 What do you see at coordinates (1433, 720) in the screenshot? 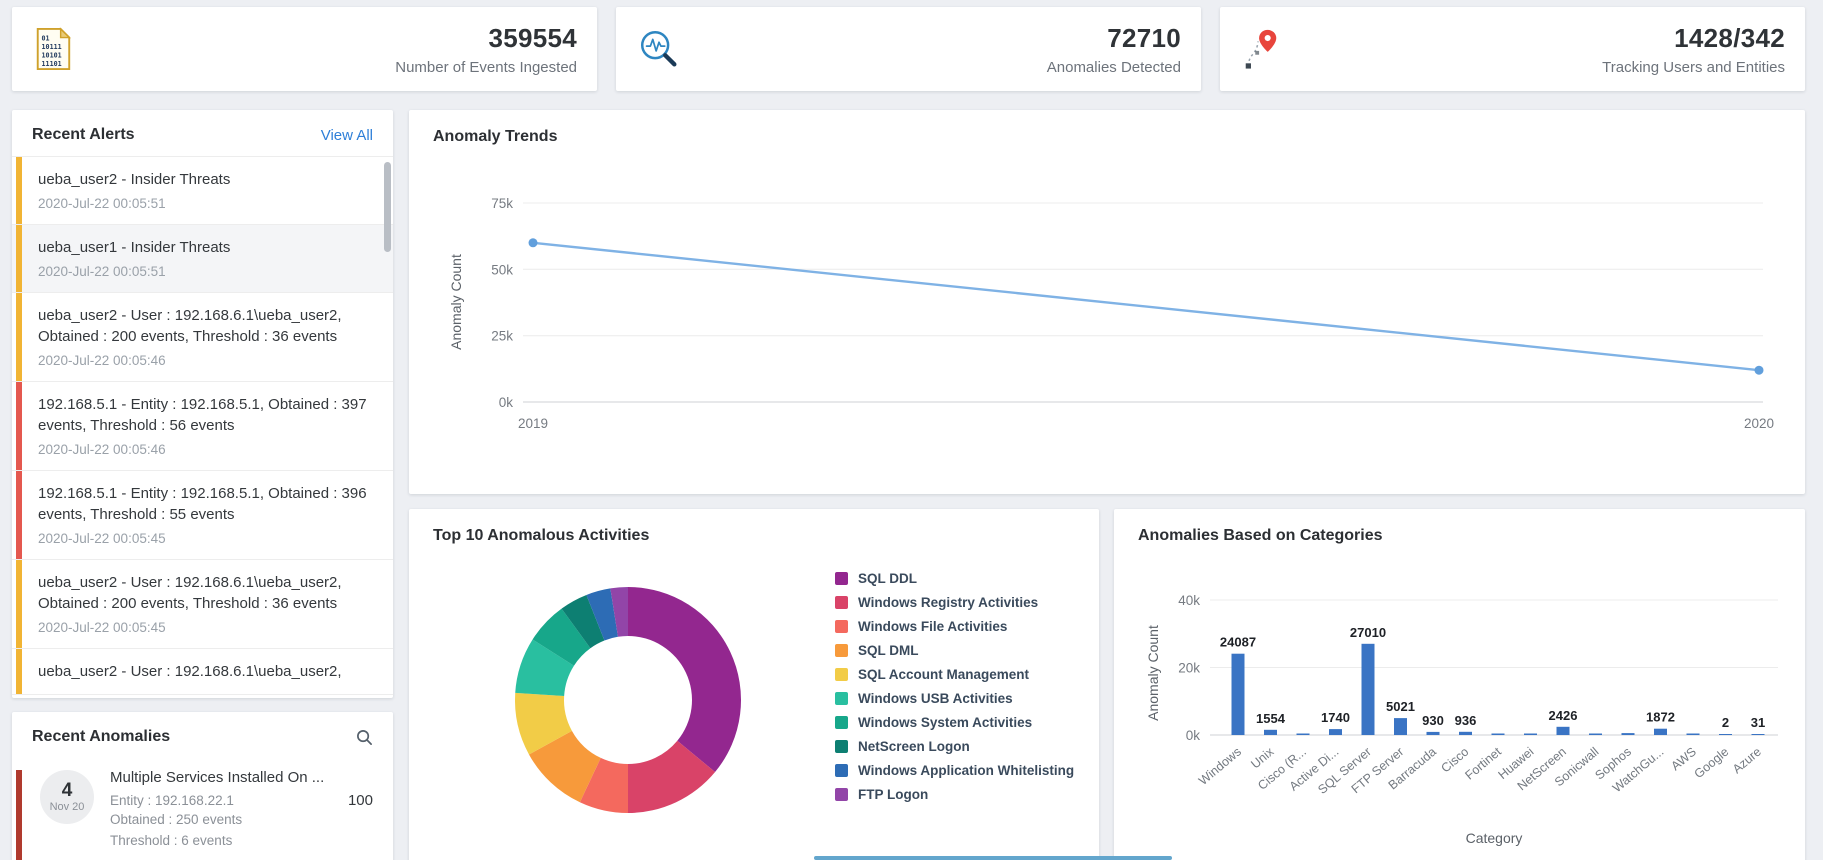
I see `svg-text: 930` at bounding box center [1433, 720].